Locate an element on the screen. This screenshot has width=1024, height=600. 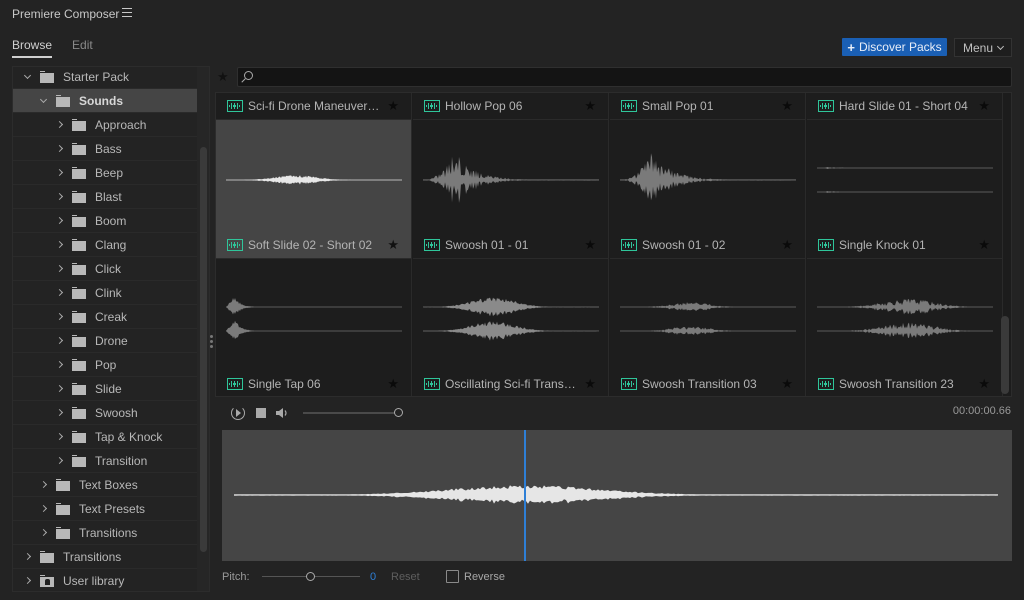
sidebar-item: Click is located at coordinates (105, 269).